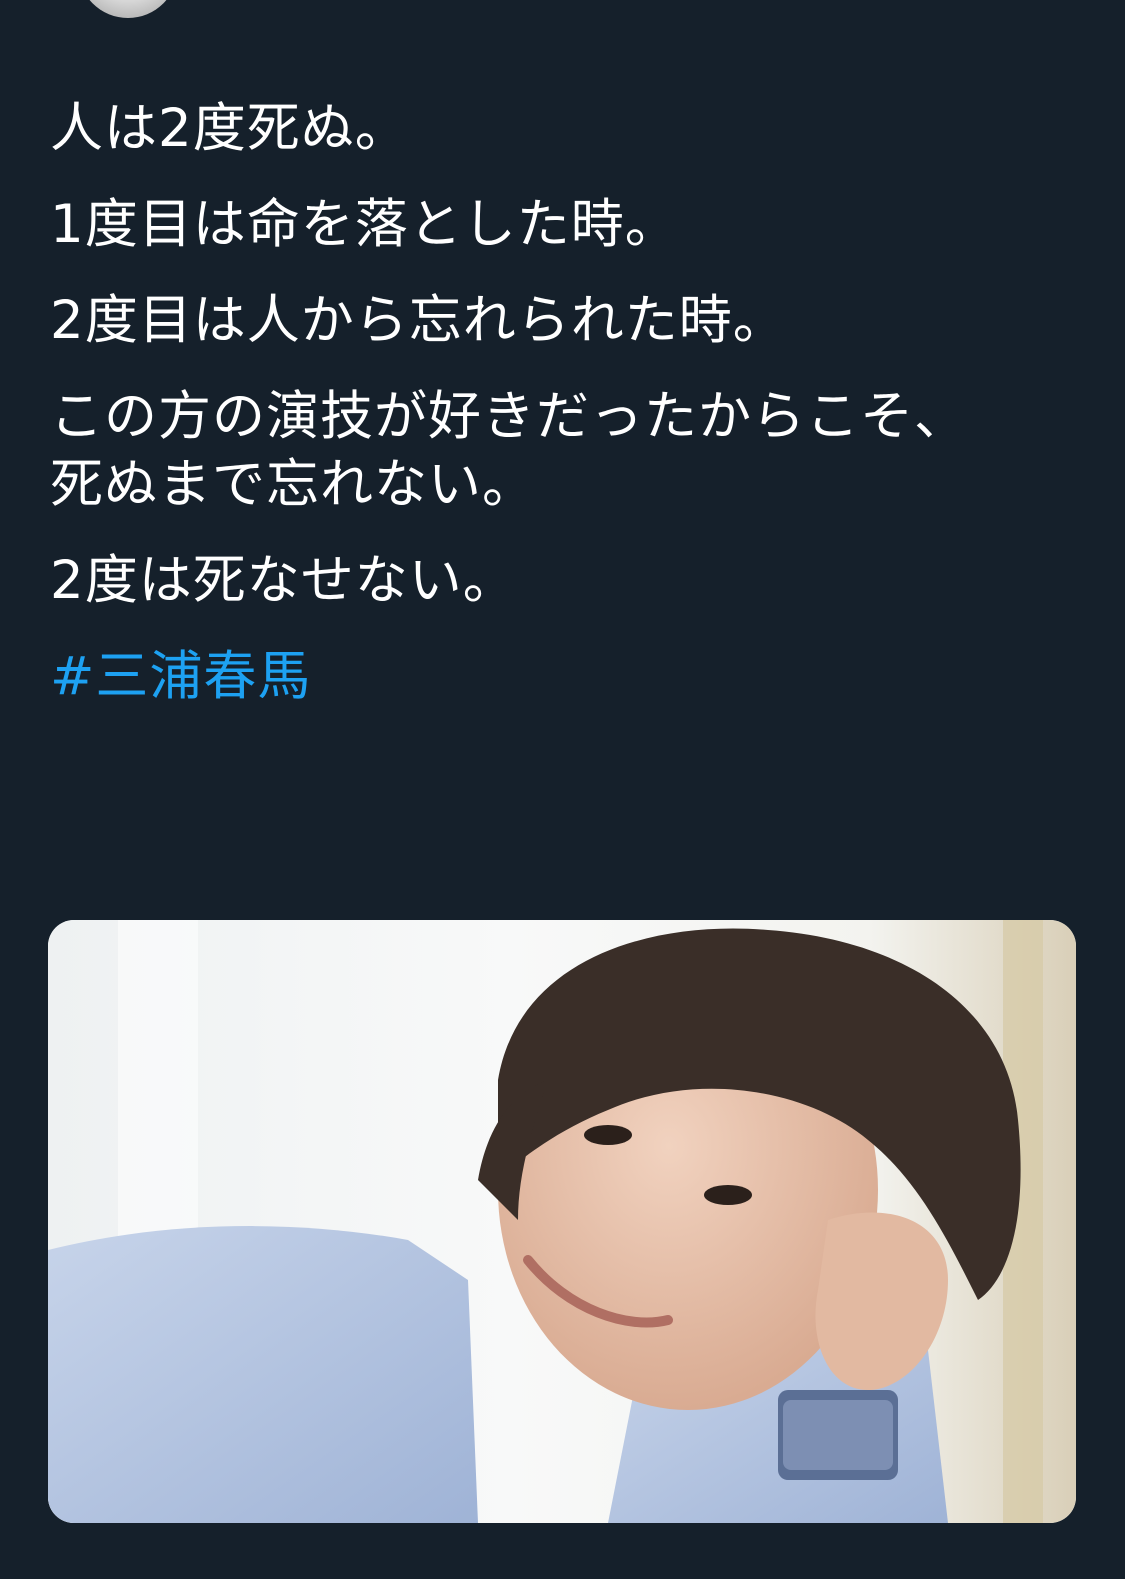 The image size is (1125, 1579). I want to click on tweet-paragraph-1: 人は2度死ぬ。, so click(229, 128).